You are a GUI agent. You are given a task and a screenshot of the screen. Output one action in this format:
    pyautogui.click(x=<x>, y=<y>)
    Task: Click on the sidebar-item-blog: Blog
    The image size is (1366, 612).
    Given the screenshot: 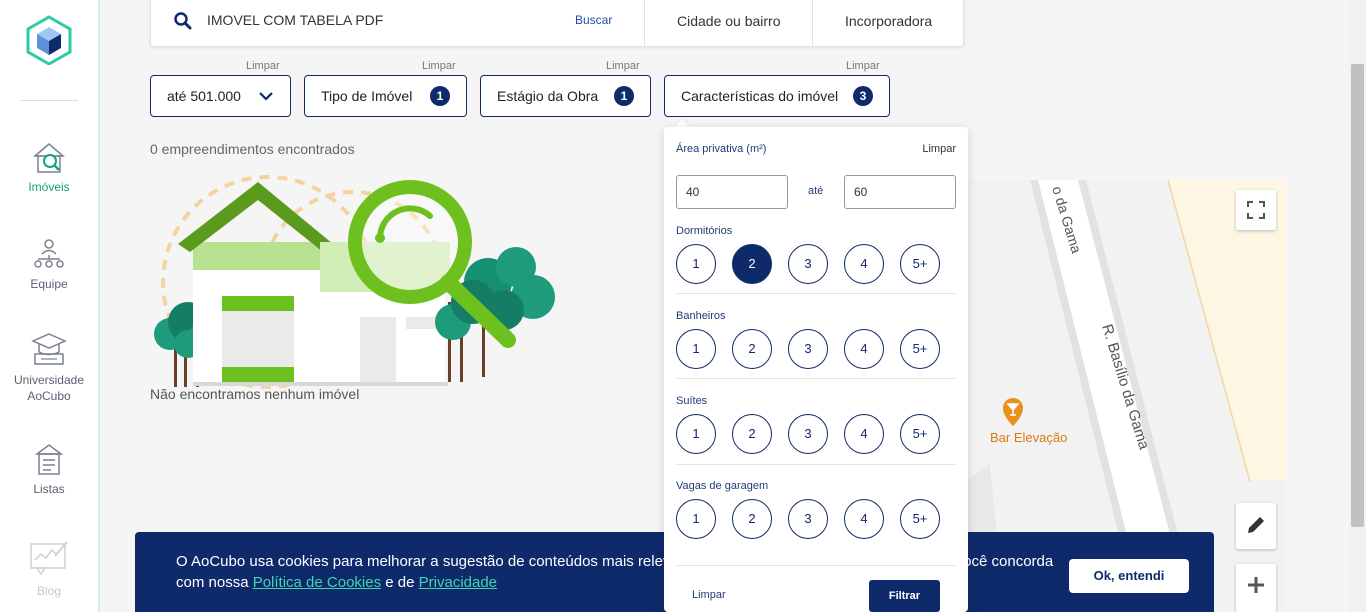 What is the action you would take?
    pyautogui.click(x=49, y=567)
    